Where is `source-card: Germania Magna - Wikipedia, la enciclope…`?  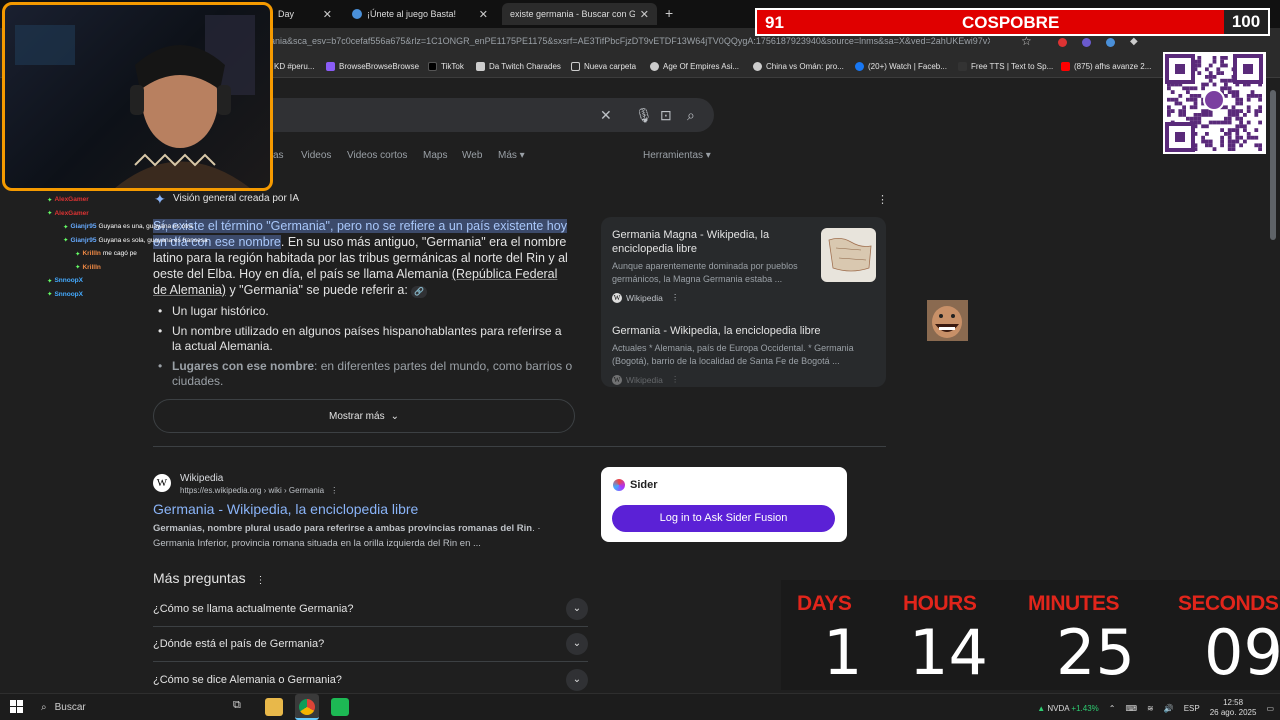 source-card: Germania Magna - Wikipedia, la enciclope… is located at coordinates (712, 265).